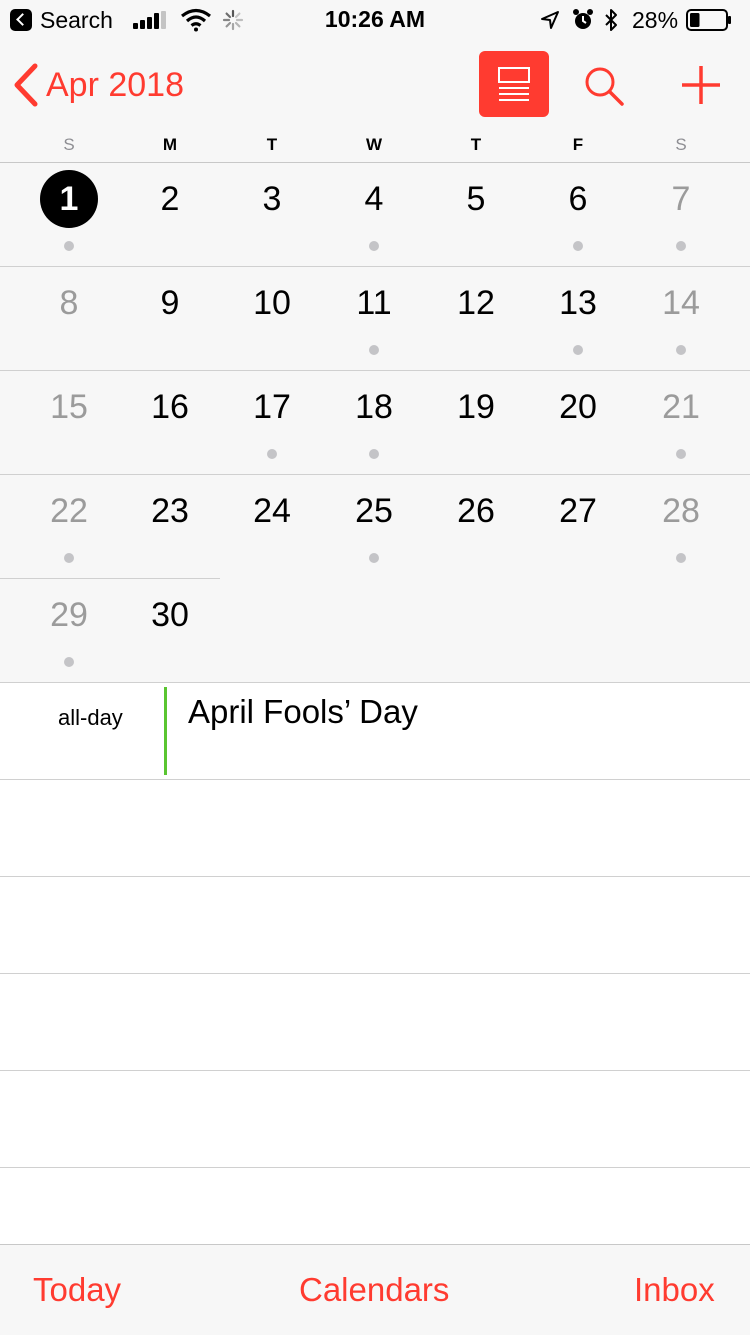 Image resolution: width=750 pixels, height=1335 pixels. Describe the element at coordinates (233, 20) in the screenshot. I see `activity-spinner-icon` at that location.